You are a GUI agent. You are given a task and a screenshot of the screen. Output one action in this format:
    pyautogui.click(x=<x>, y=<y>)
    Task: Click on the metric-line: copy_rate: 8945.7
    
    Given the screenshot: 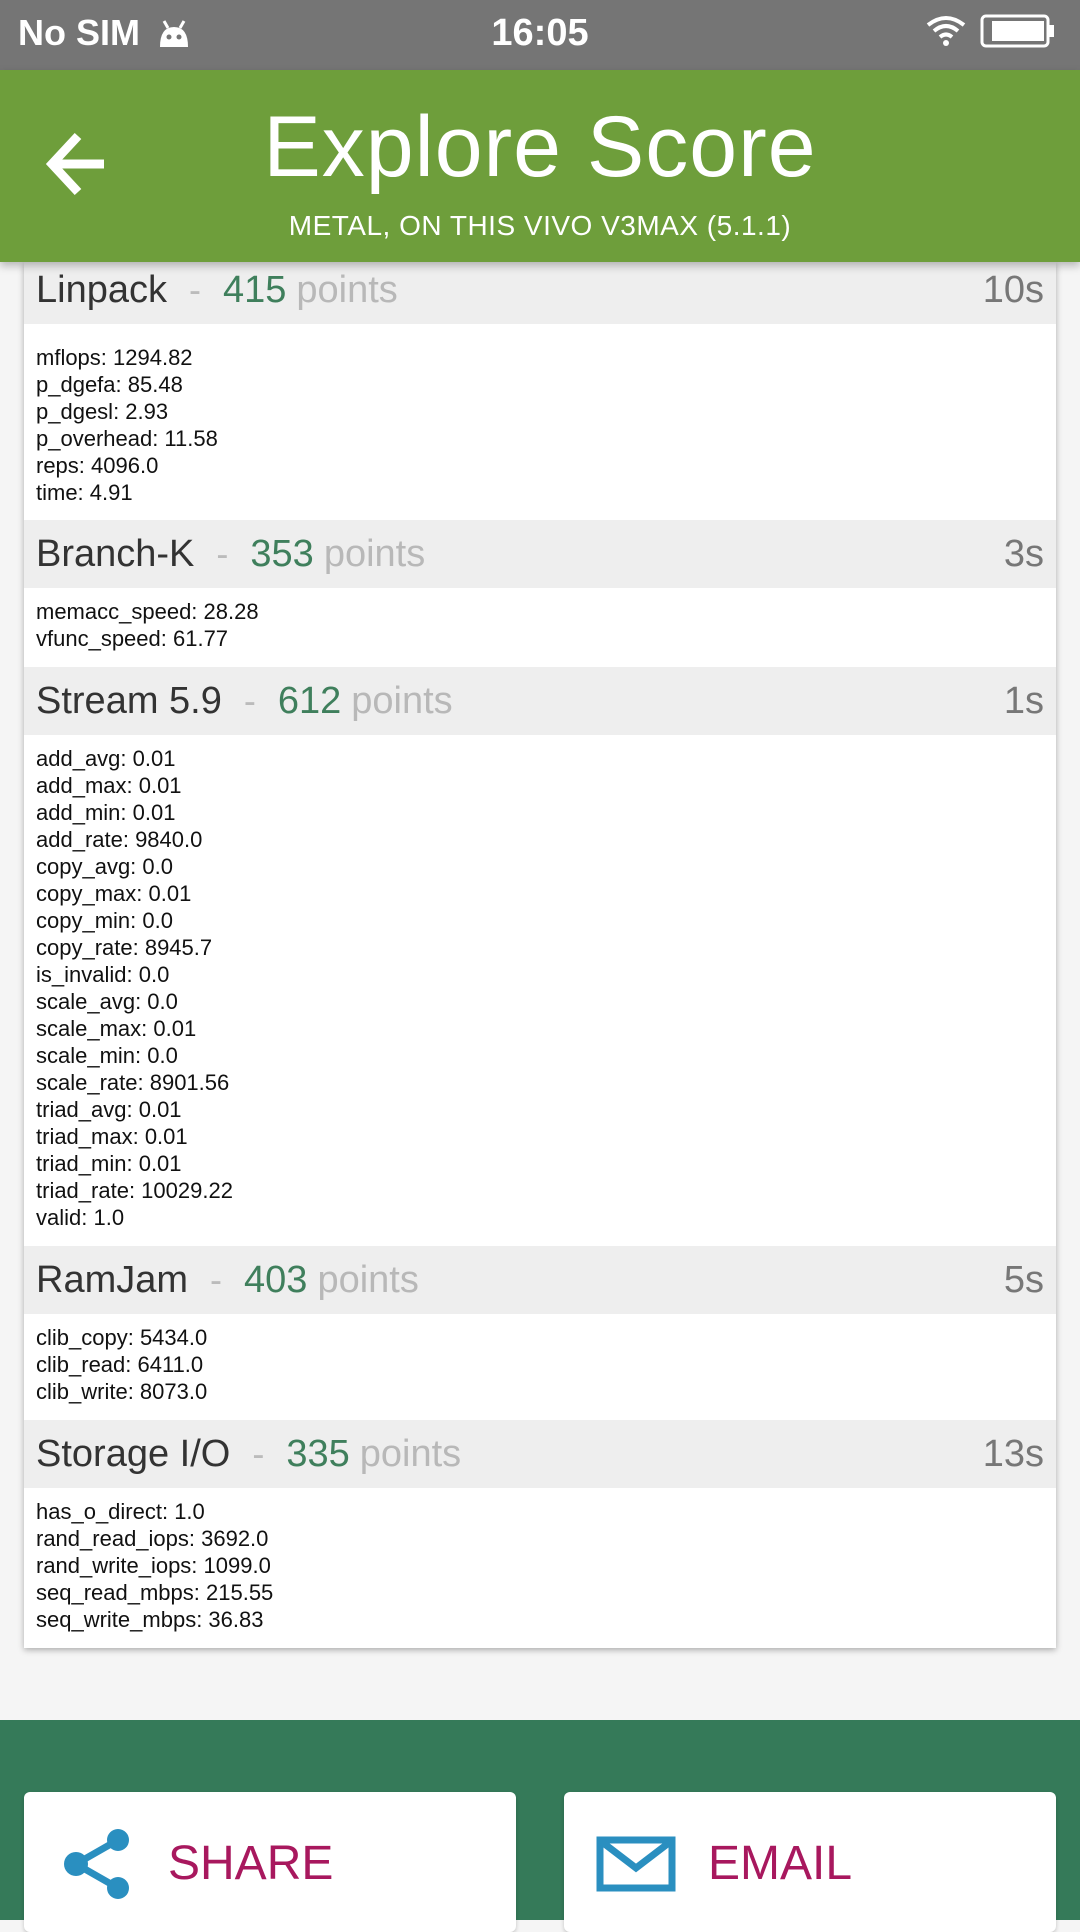 What is the action you would take?
    pyautogui.click(x=124, y=947)
    